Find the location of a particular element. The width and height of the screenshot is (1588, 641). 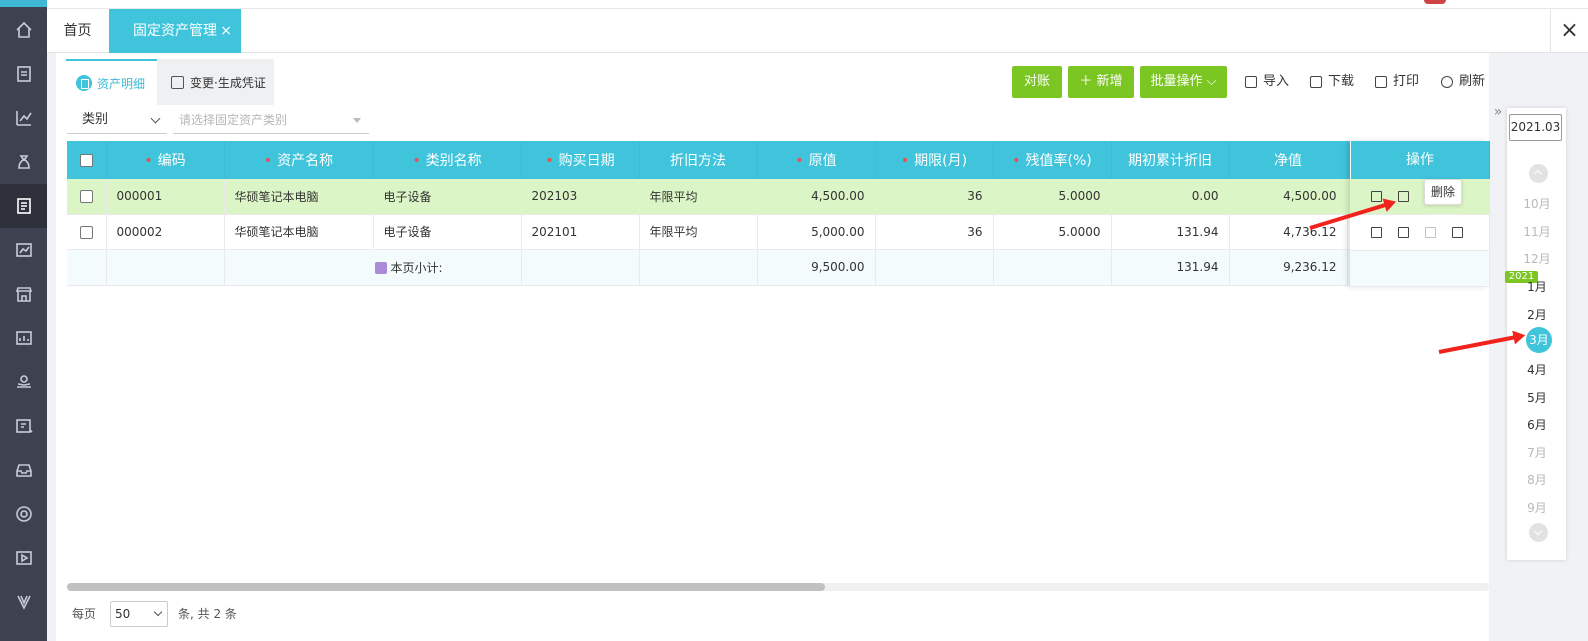

dashboard-icon is located at coordinates (23, 338).